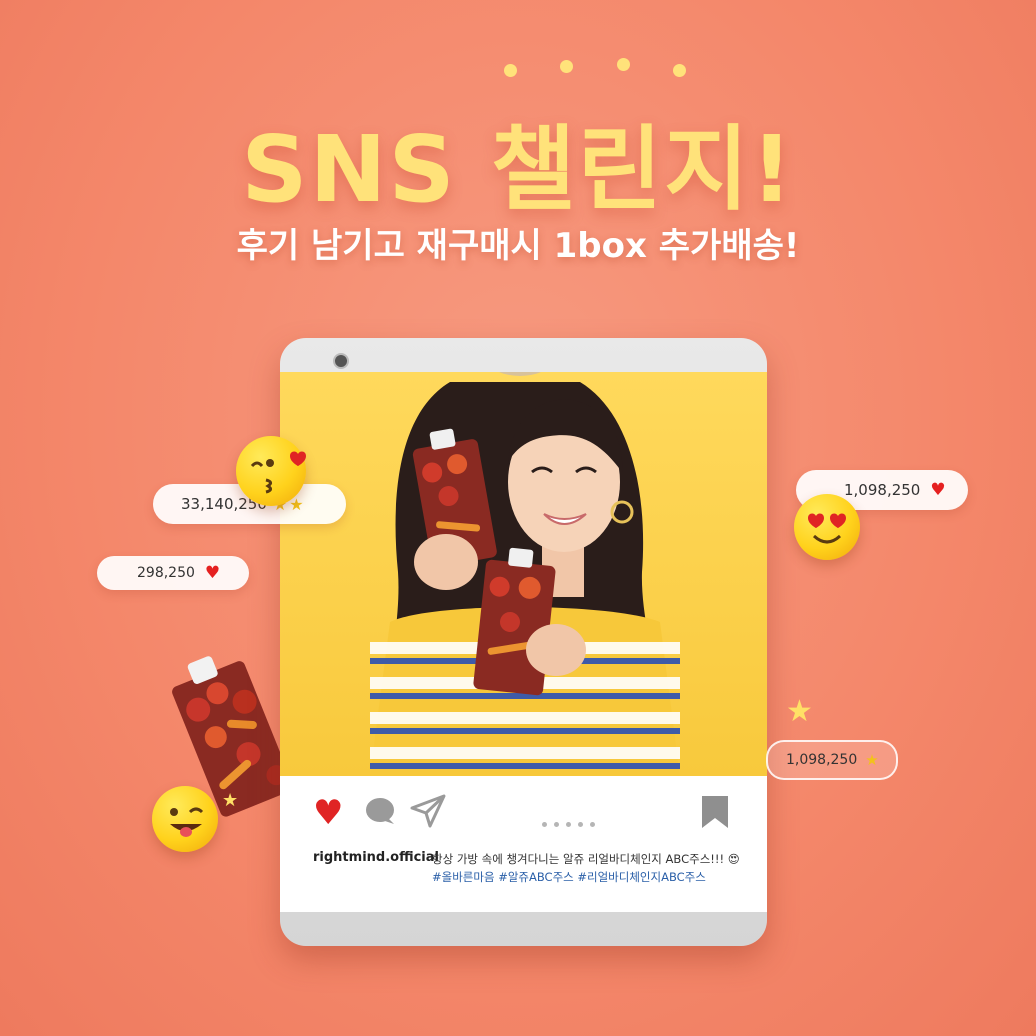 The height and width of the screenshot is (1036, 1036). Describe the element at coordinates (572, 821) in the screenshot. I see `carousel-pager` at that location.